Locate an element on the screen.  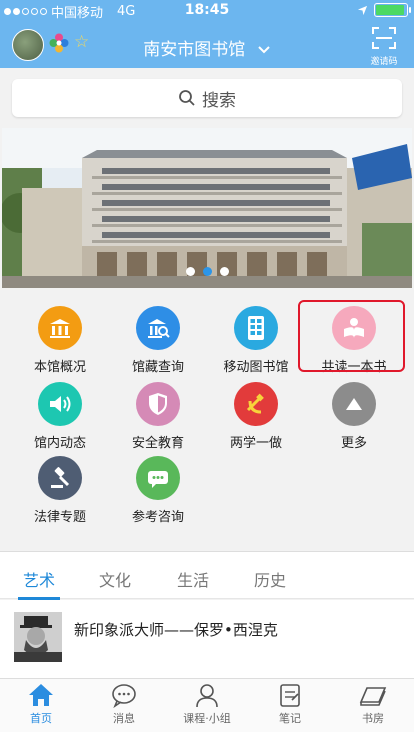
pager-dot-active is located at coordinates (207, 271).